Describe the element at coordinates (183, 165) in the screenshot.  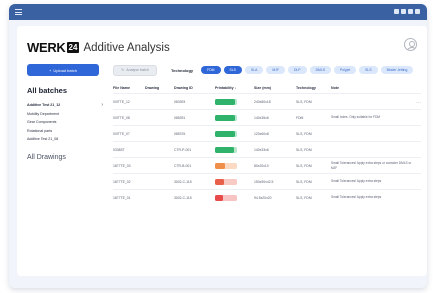
I see `drawing-id-cell: CTR-B-001` at that location.